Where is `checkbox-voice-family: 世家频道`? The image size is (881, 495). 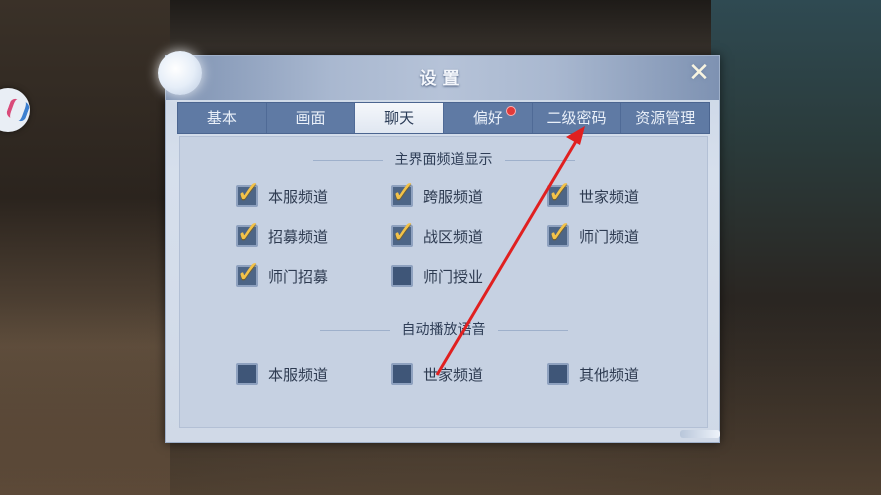
checkbox-voice-family: 世家频道 is located at coordinates (437, 374).